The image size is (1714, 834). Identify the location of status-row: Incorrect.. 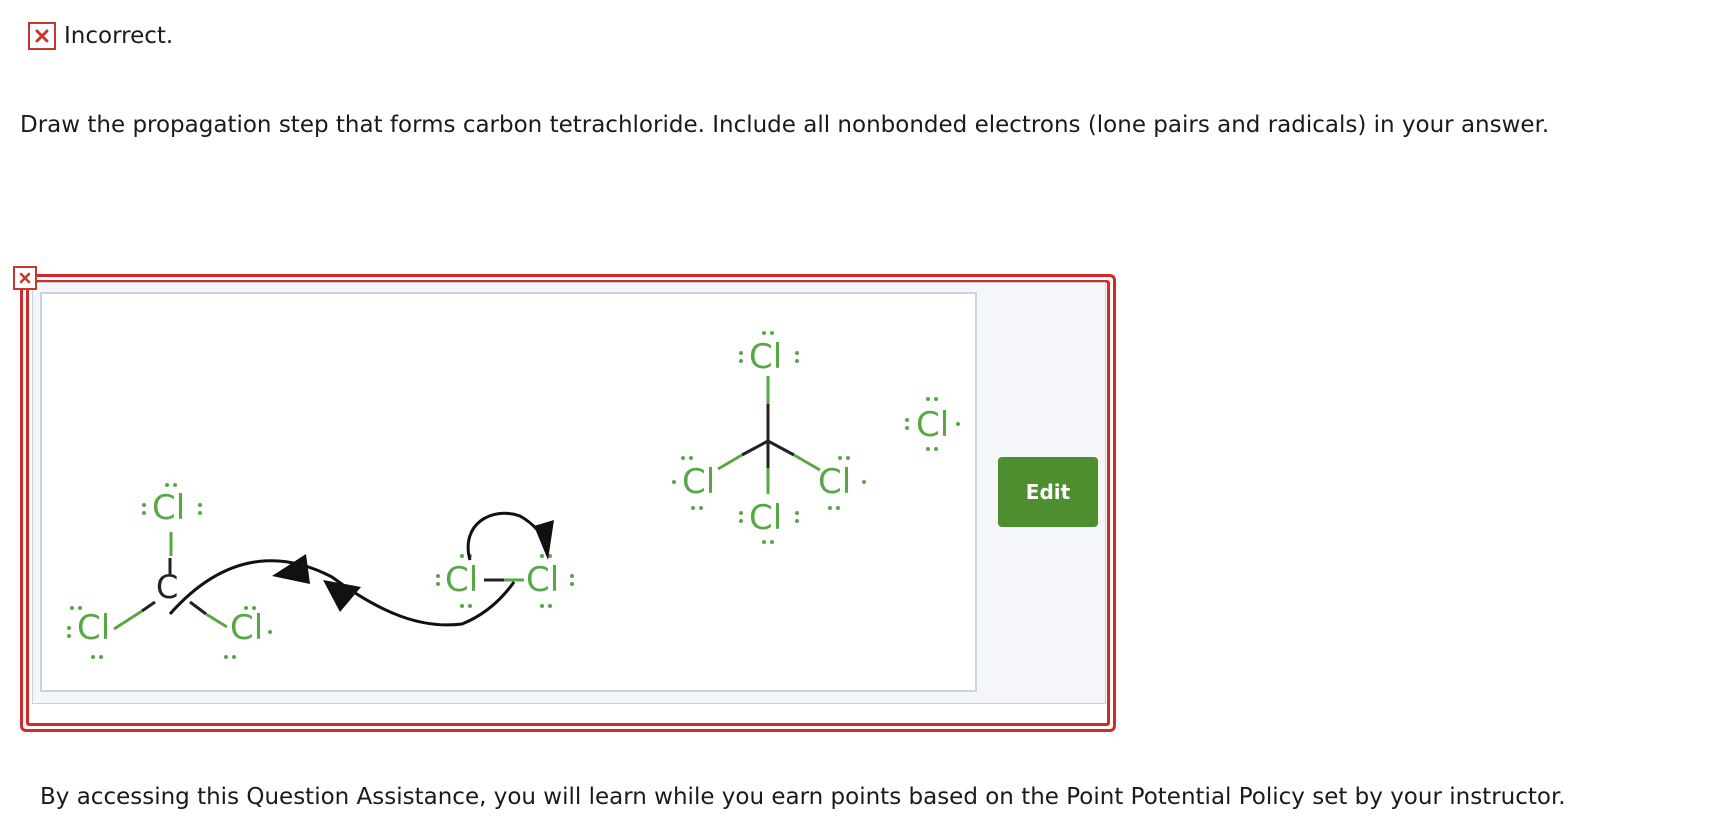
(100, 36).